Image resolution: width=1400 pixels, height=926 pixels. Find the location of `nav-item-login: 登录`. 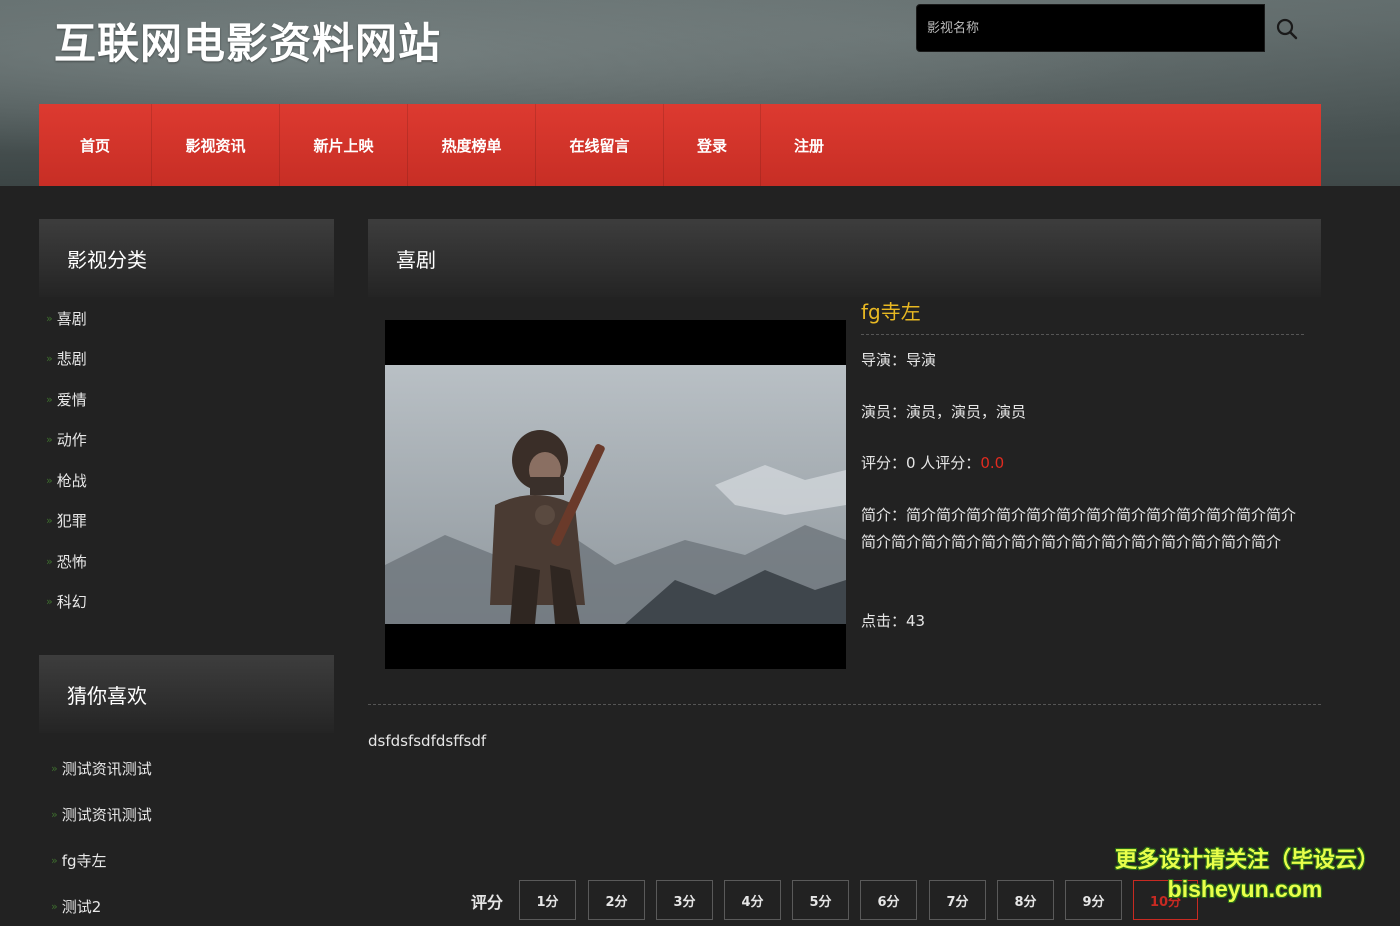

nav-item-login: 登录 is located at coordinates (712, 145).